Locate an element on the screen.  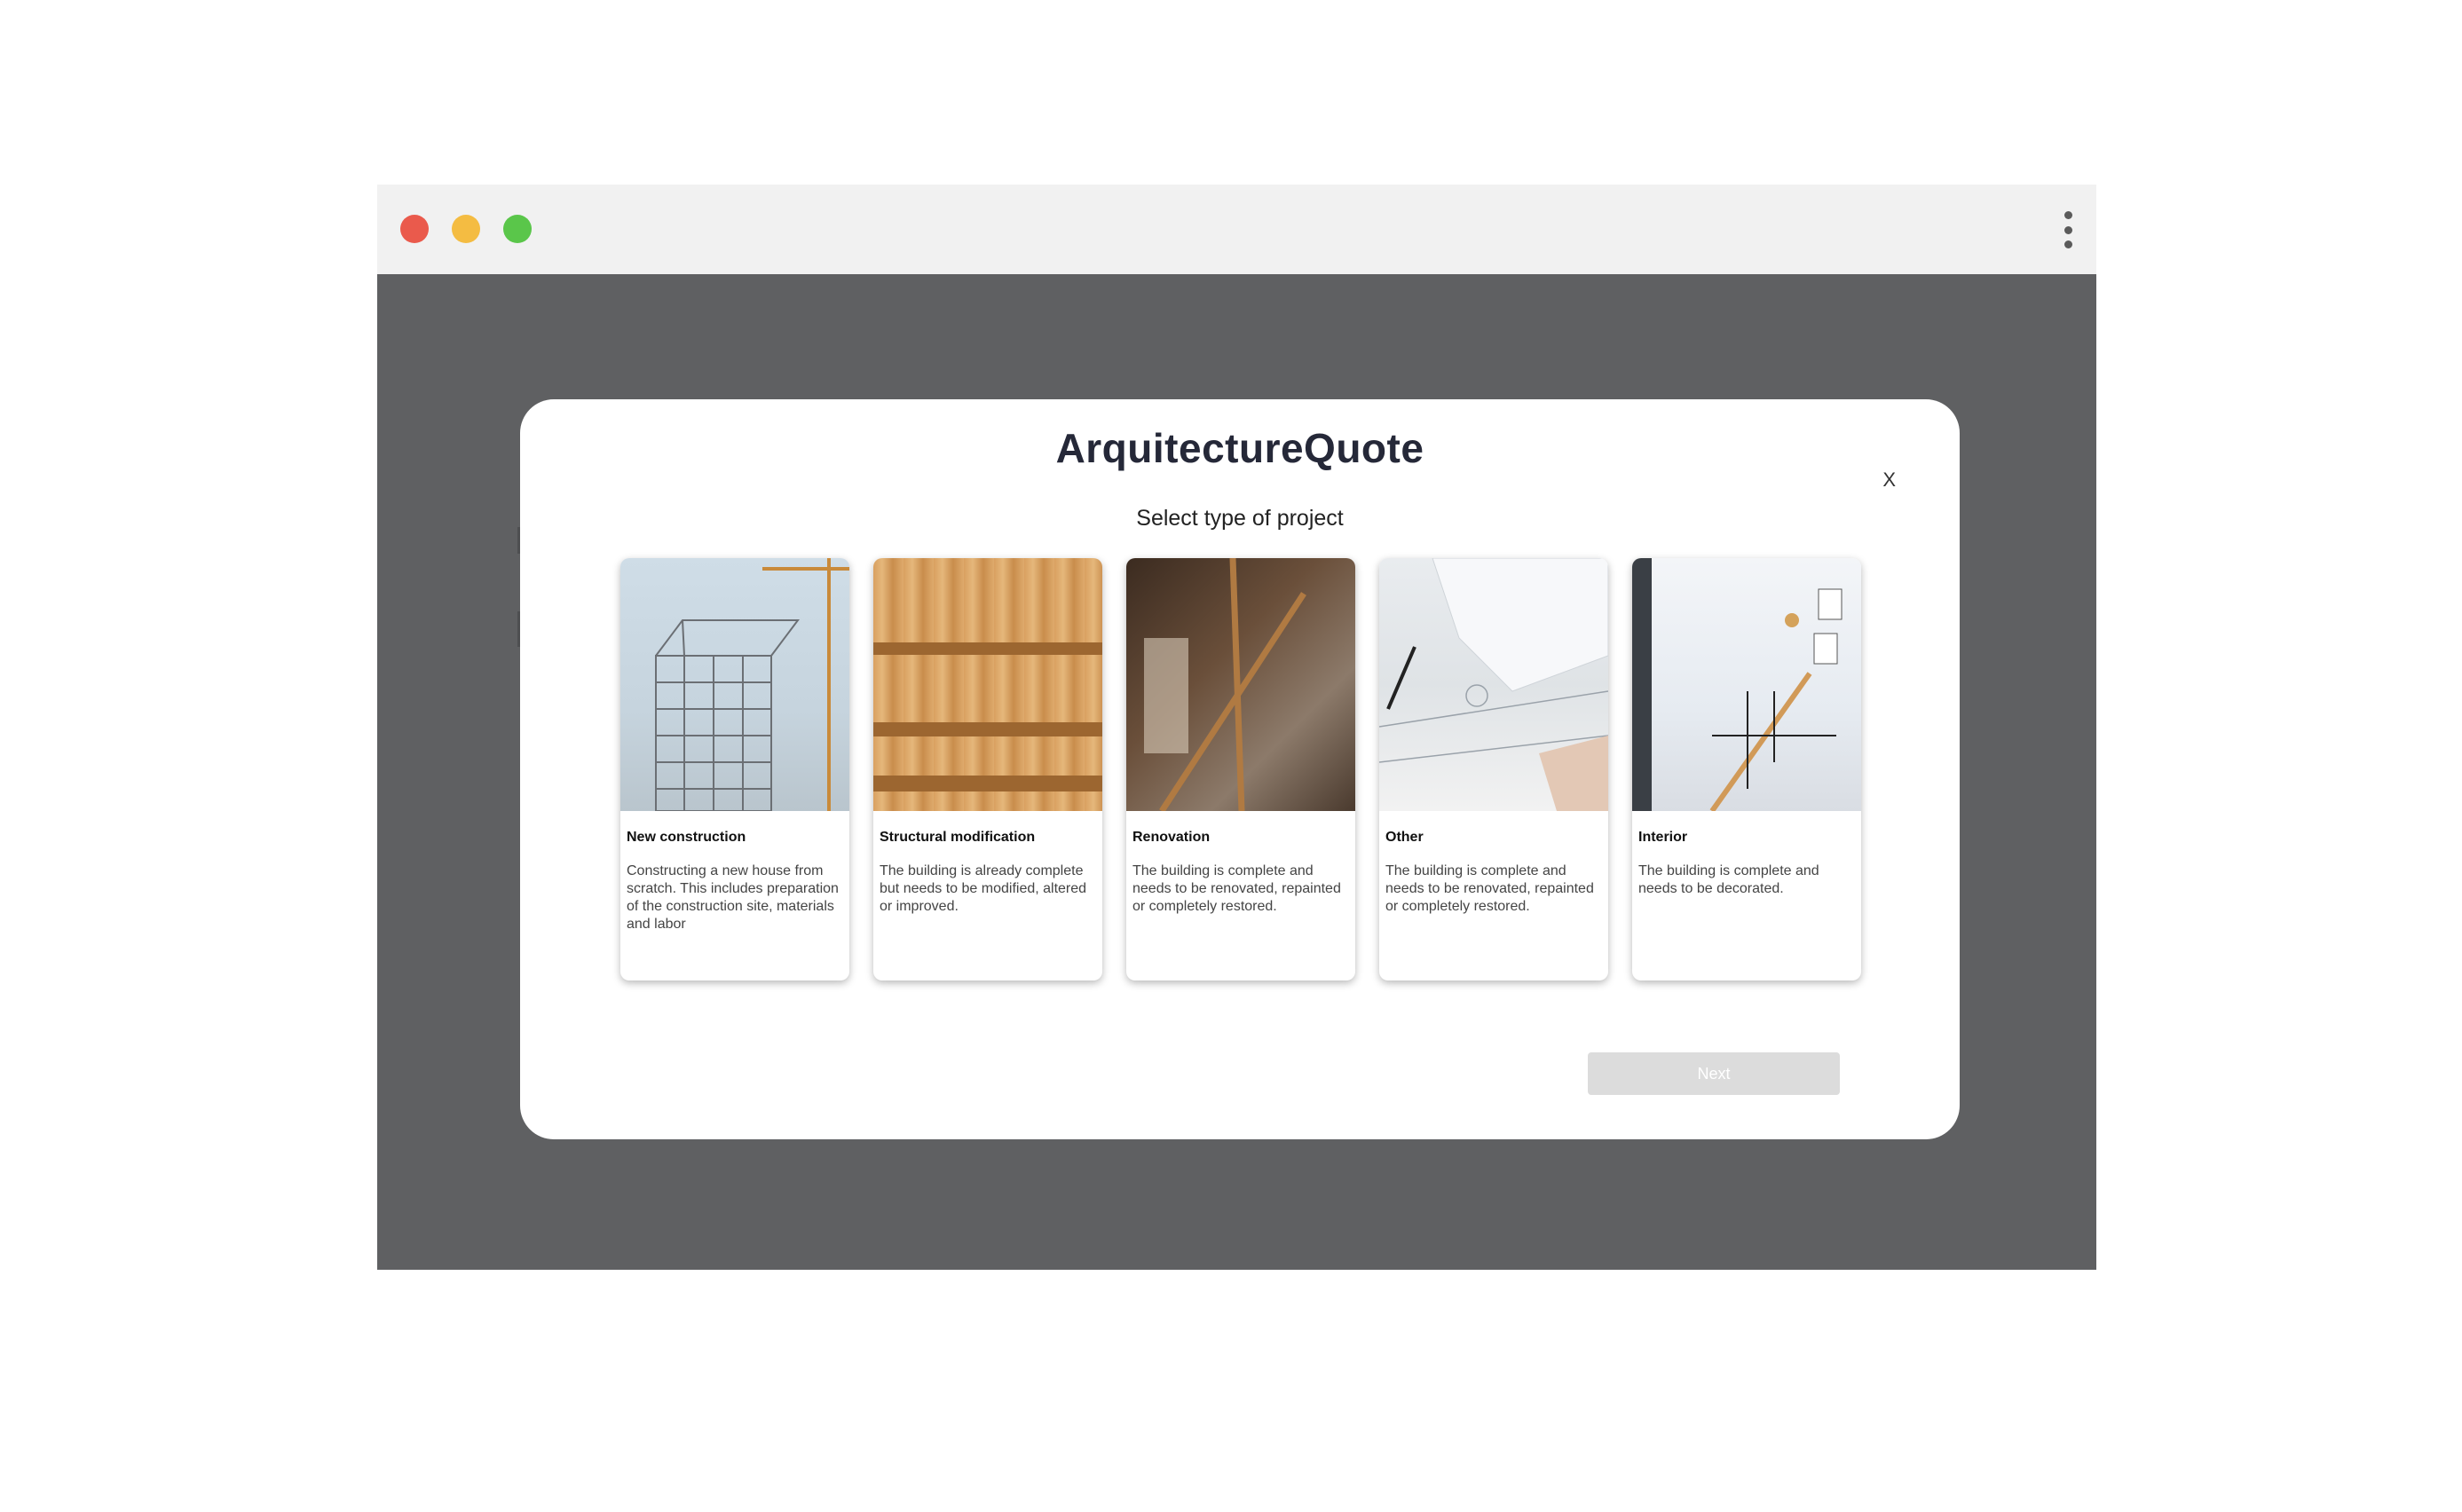
card-title: Other is located at coordinates (1404, 838).